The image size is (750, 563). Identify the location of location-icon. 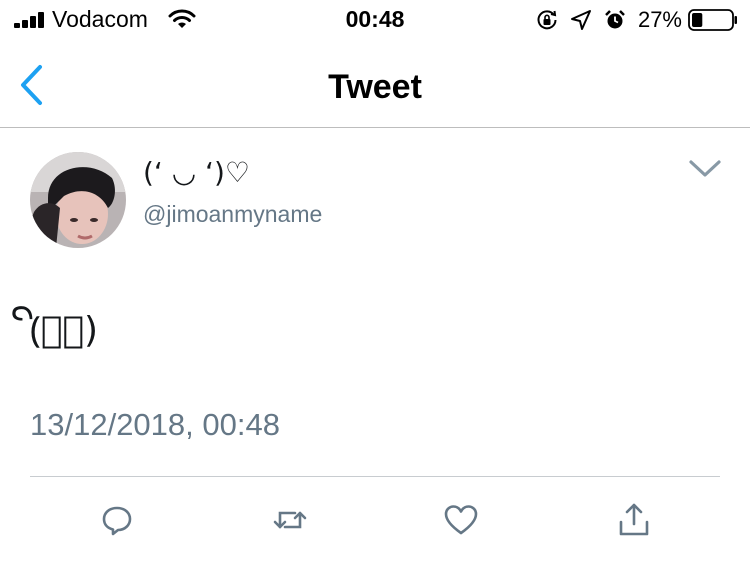
(580, 20).